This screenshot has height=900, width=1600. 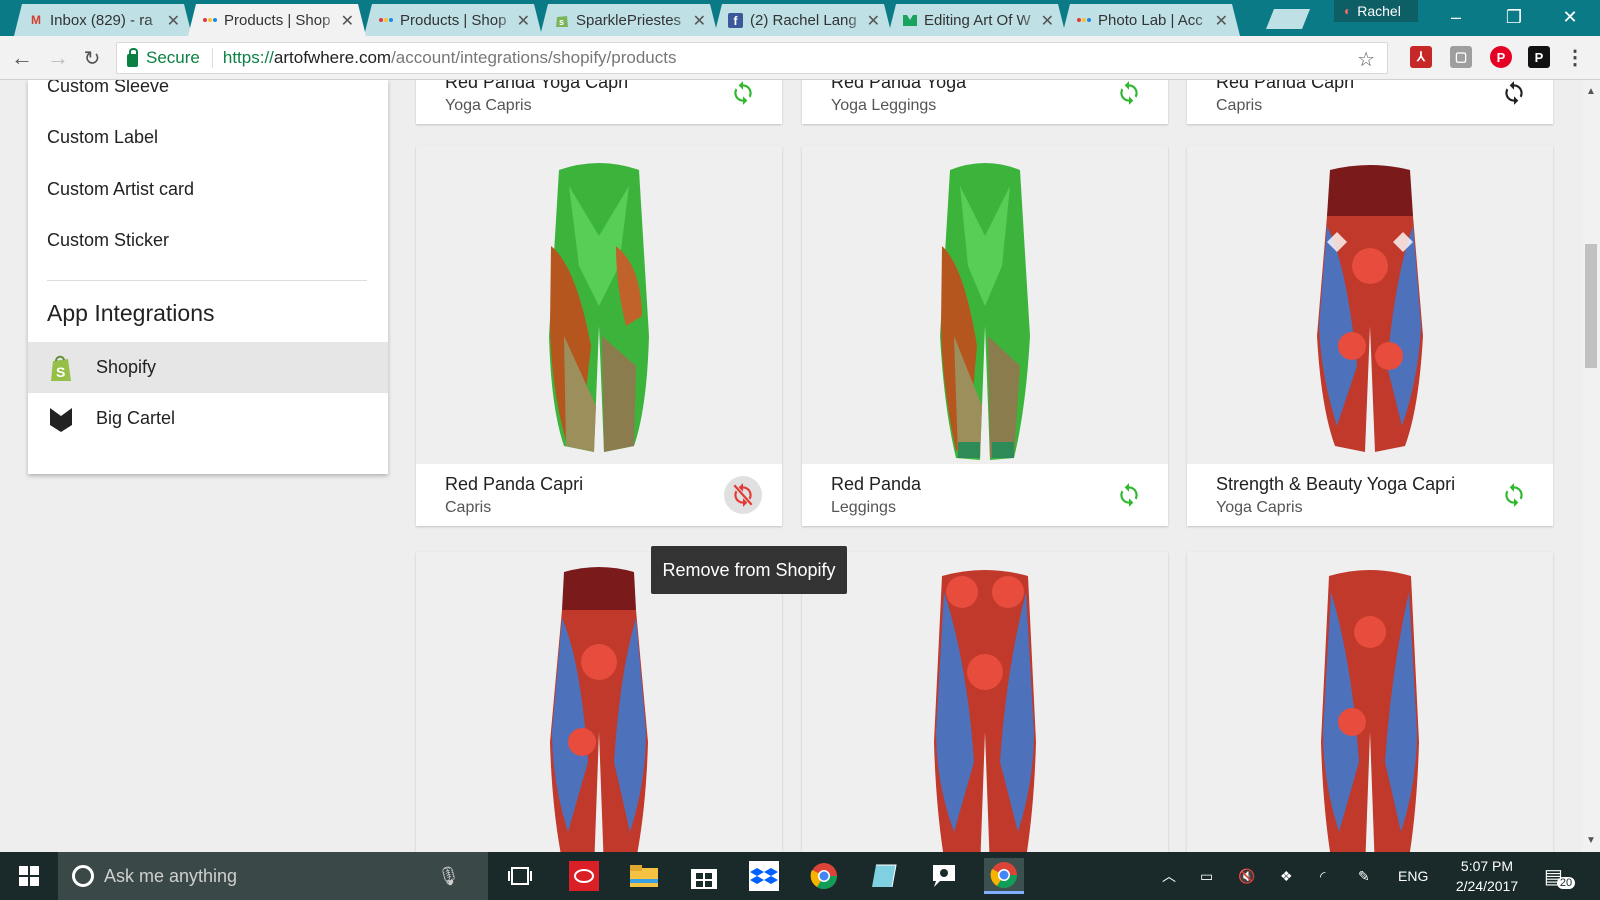 What do you see at coordinates (488, 105) in the screenshot?
I see `product-type: Yoga Capris` at bounding box center [488, 105].